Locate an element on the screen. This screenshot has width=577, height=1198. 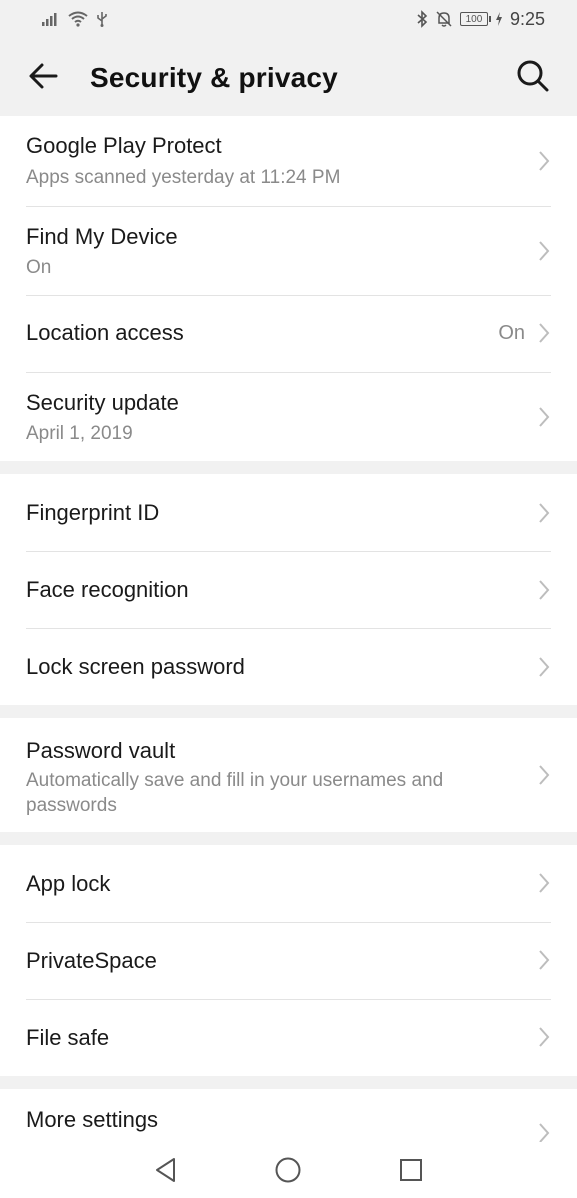
notifications-off-icon is located at coordinates (444, 19).